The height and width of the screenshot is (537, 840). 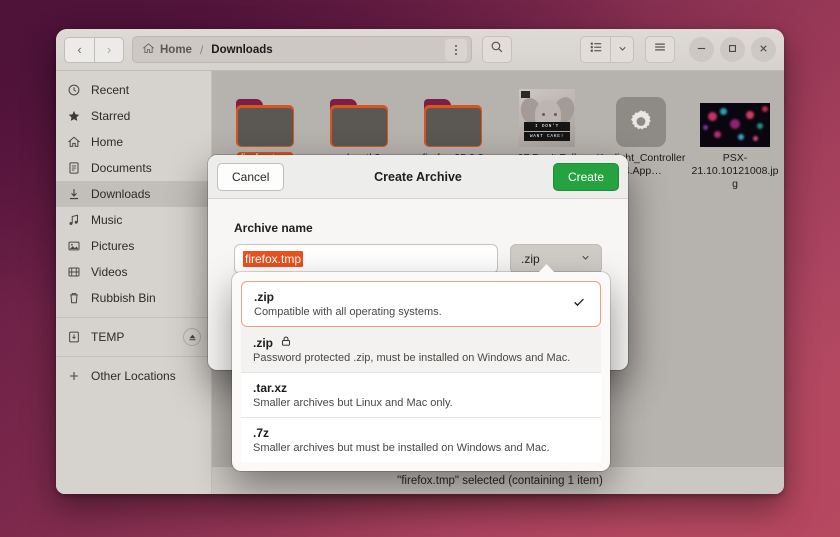 I want to click on sidebar-item-label: Starred, so click(x=111, y=116).